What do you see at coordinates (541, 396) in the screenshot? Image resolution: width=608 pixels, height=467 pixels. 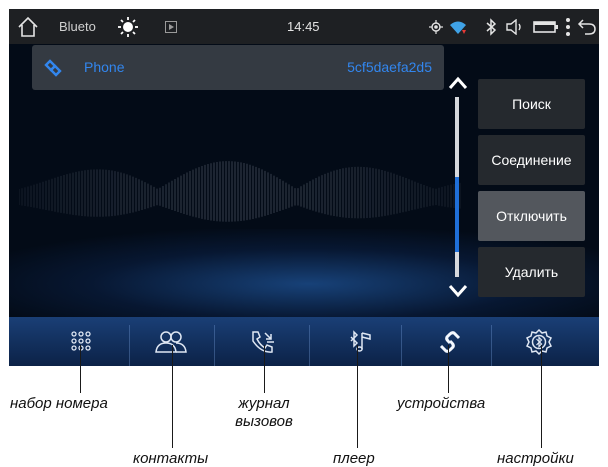 I see `leader-line-settings` at bounding box center [541, 396].